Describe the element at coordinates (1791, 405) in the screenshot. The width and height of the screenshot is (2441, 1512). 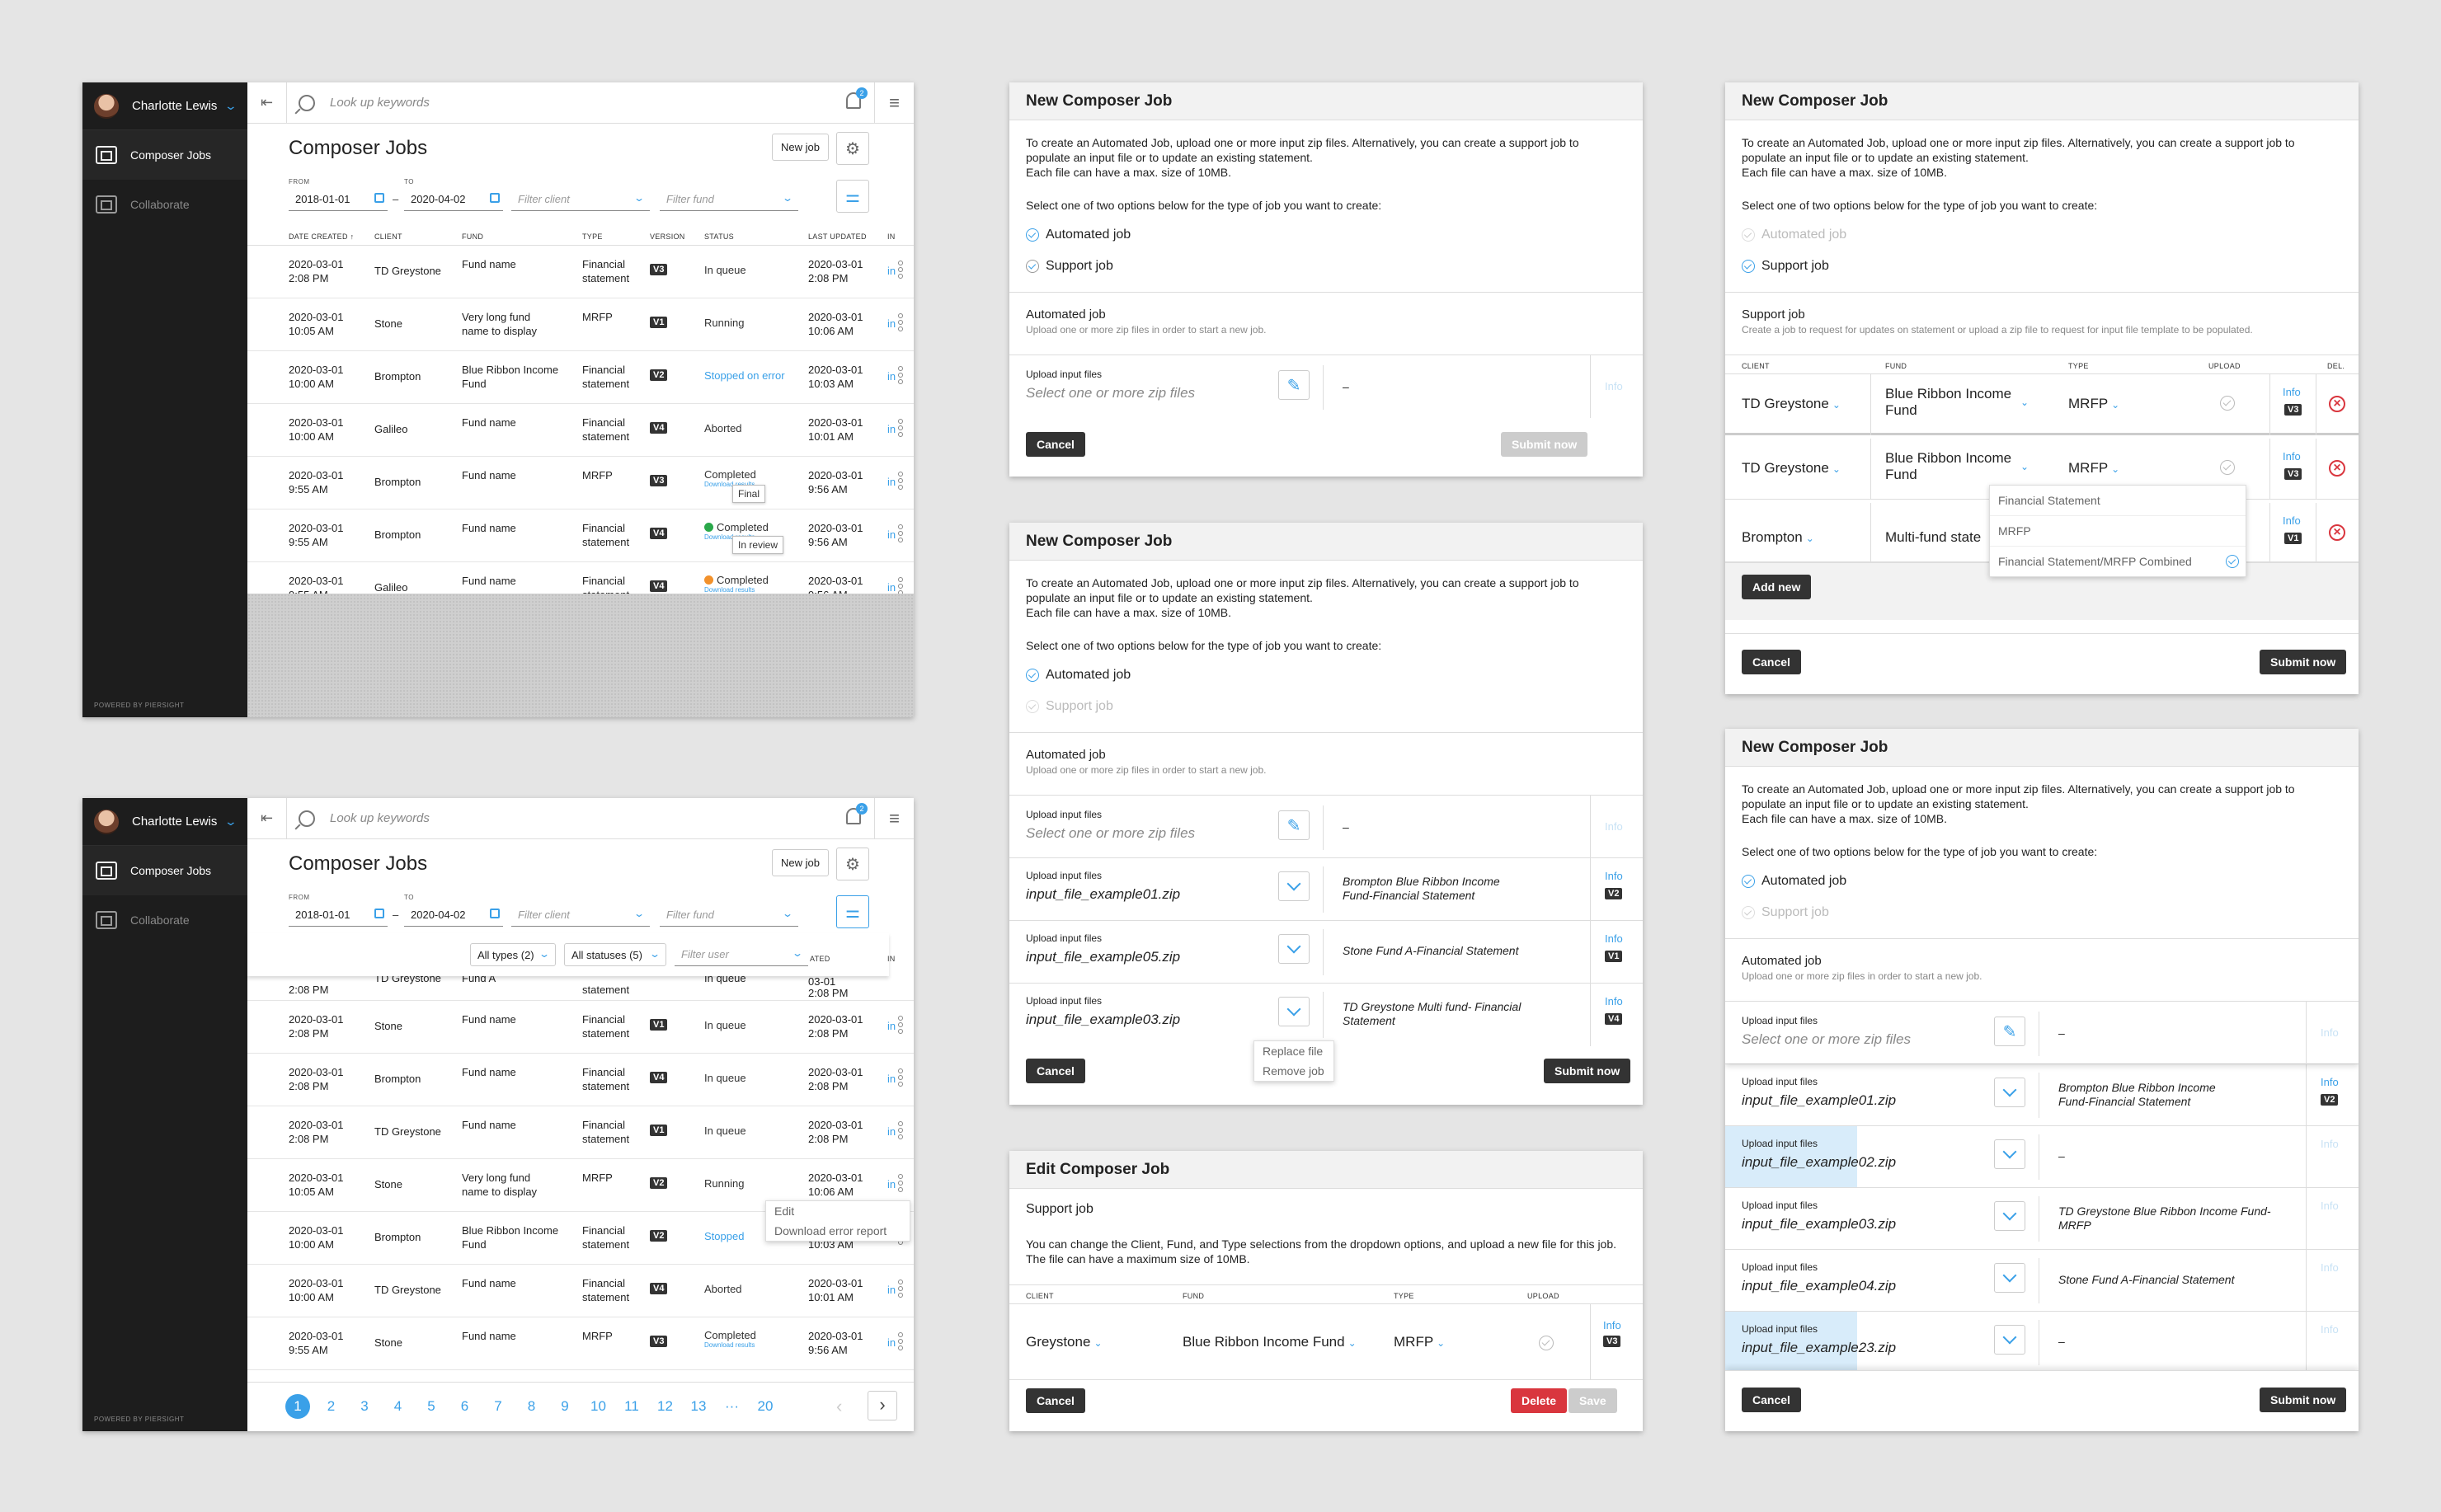
I see `client-select: TD Greystone ⌄` at that location.